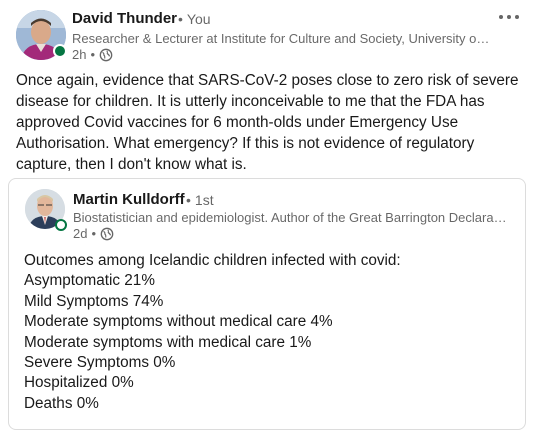 This screenshot has height=430, width=534. I want to click on quoted-line-deaths: Deaths 0%, so click(61, 403).